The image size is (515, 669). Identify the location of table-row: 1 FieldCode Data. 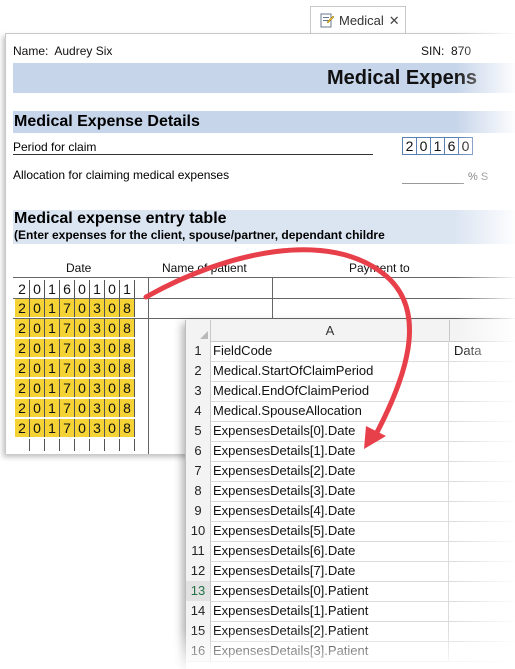
(350, 351).